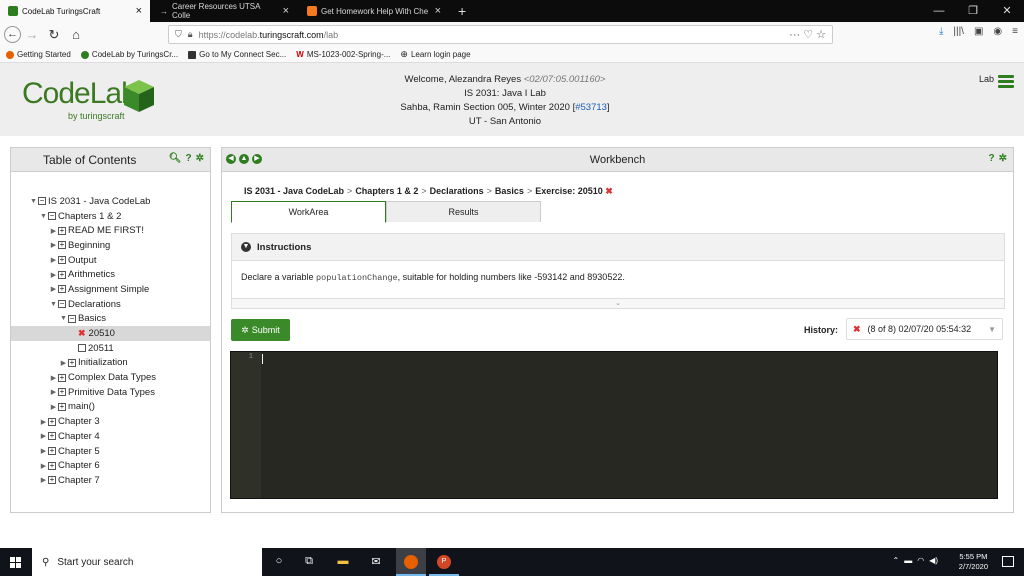 Image resolution: width=1024 pixels, height=576 pixels. Describe the element at coordinates (939, 11) in the screenshot. I see `minimize-icon: —` at that location.